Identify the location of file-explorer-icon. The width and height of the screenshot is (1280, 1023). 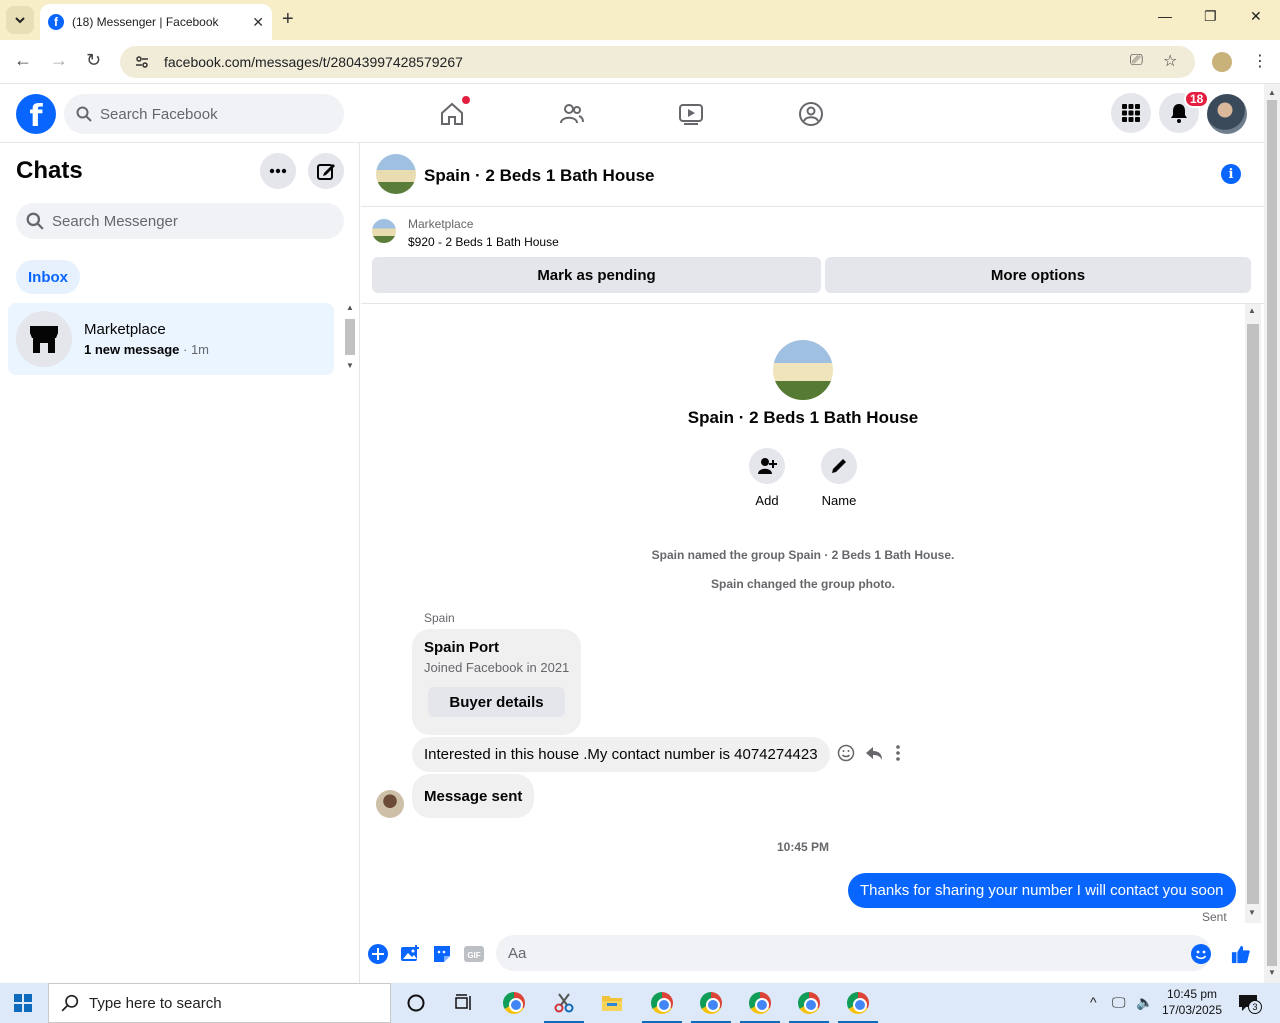
(612, 1003).